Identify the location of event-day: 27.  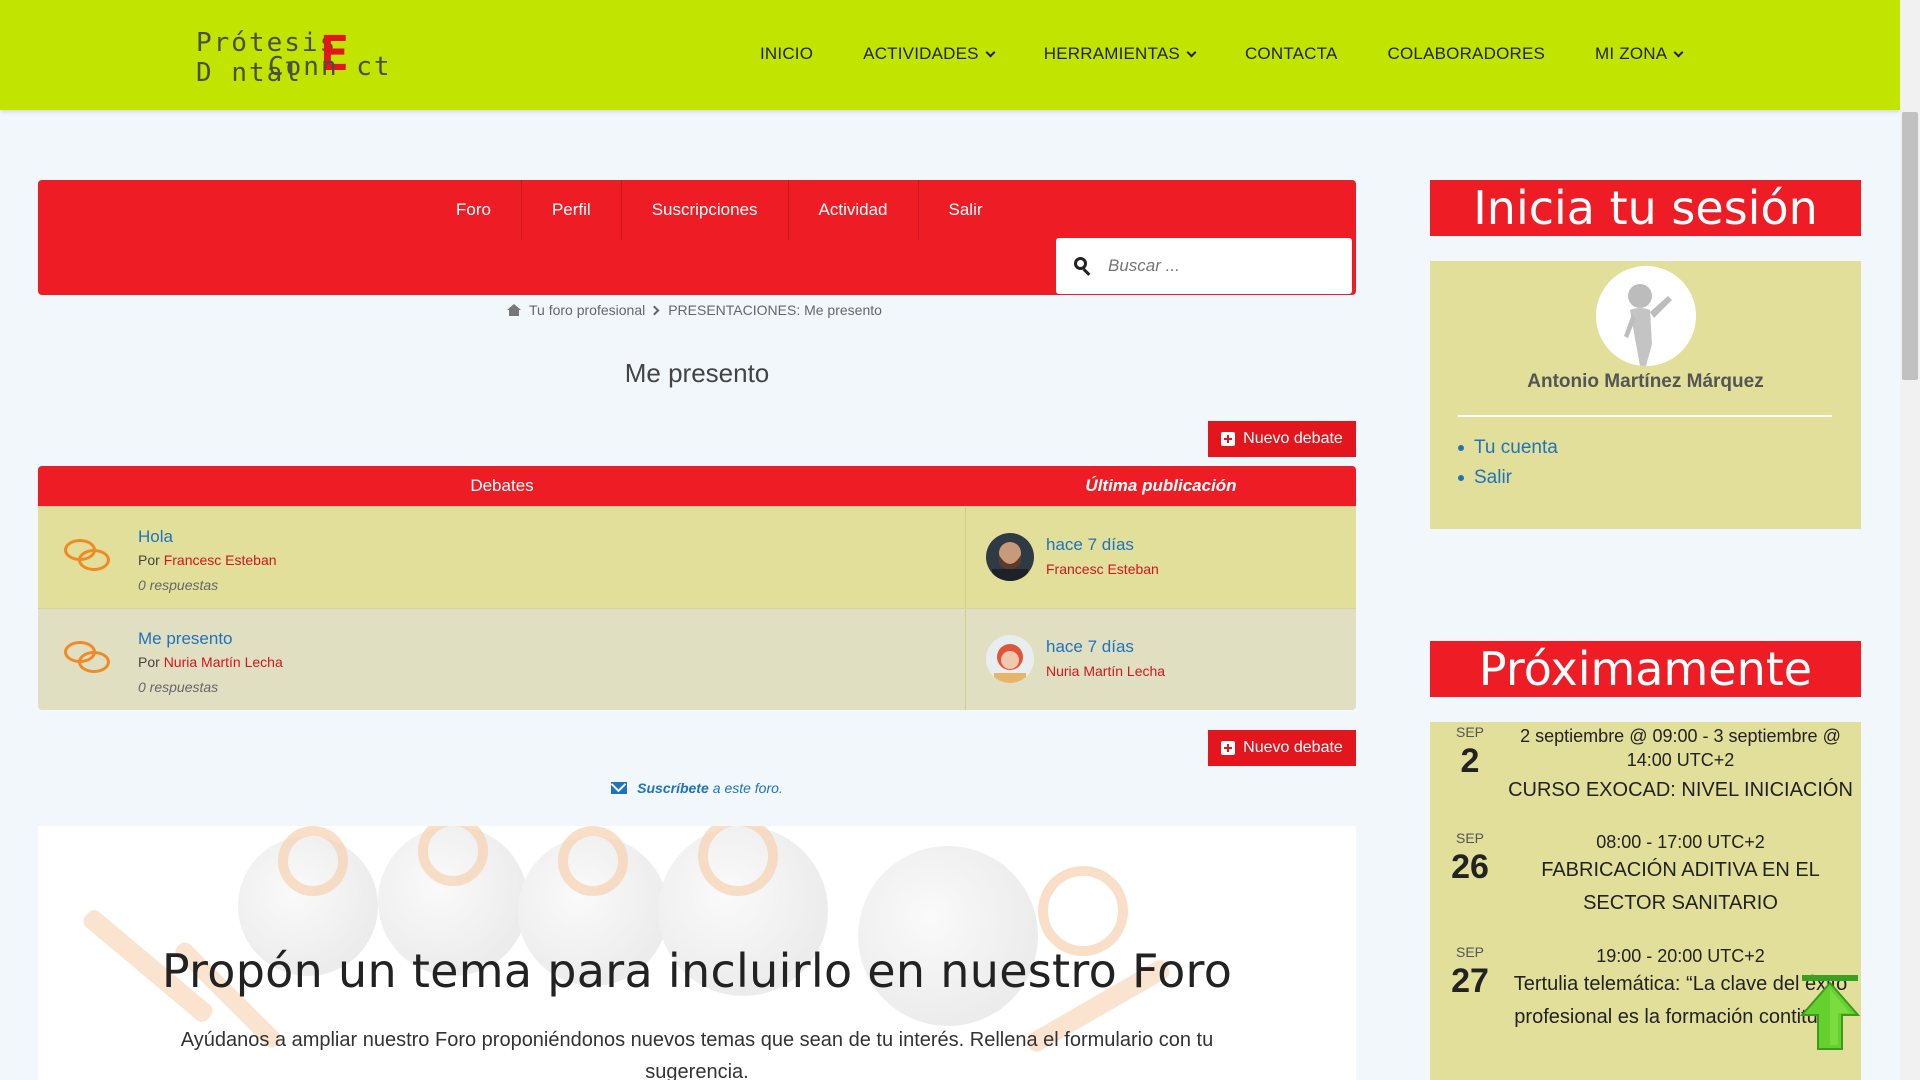
(1470, 981).